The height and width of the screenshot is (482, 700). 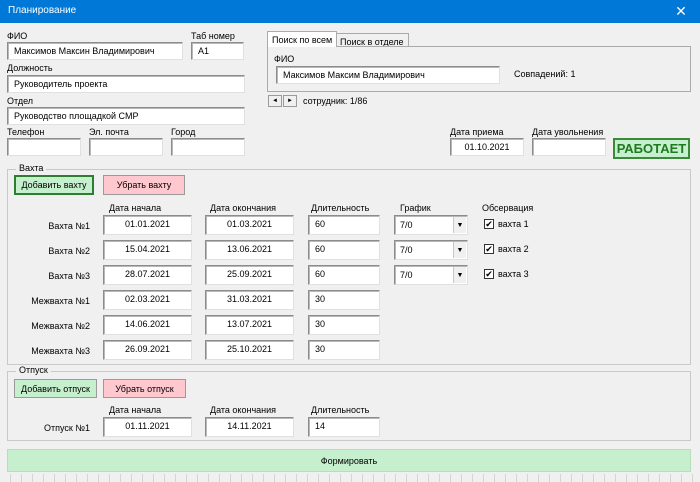 What do you see at coordinates (284, 59) in the screenshot?
I see `search-fio-label: ФИО` at bounding box center [284, 59].